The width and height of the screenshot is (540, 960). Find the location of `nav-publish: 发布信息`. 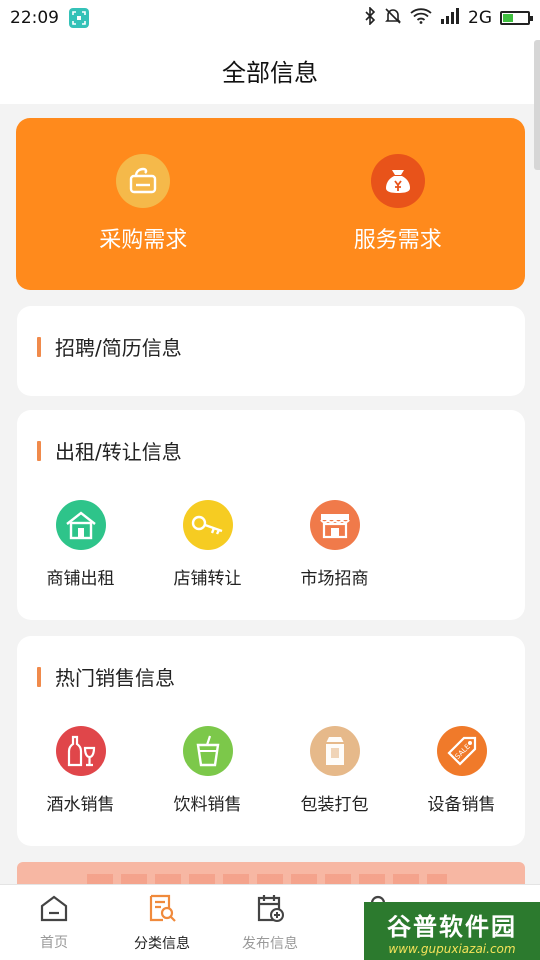

nav-publish: 发布信息 is located at coordinates (270, 922).